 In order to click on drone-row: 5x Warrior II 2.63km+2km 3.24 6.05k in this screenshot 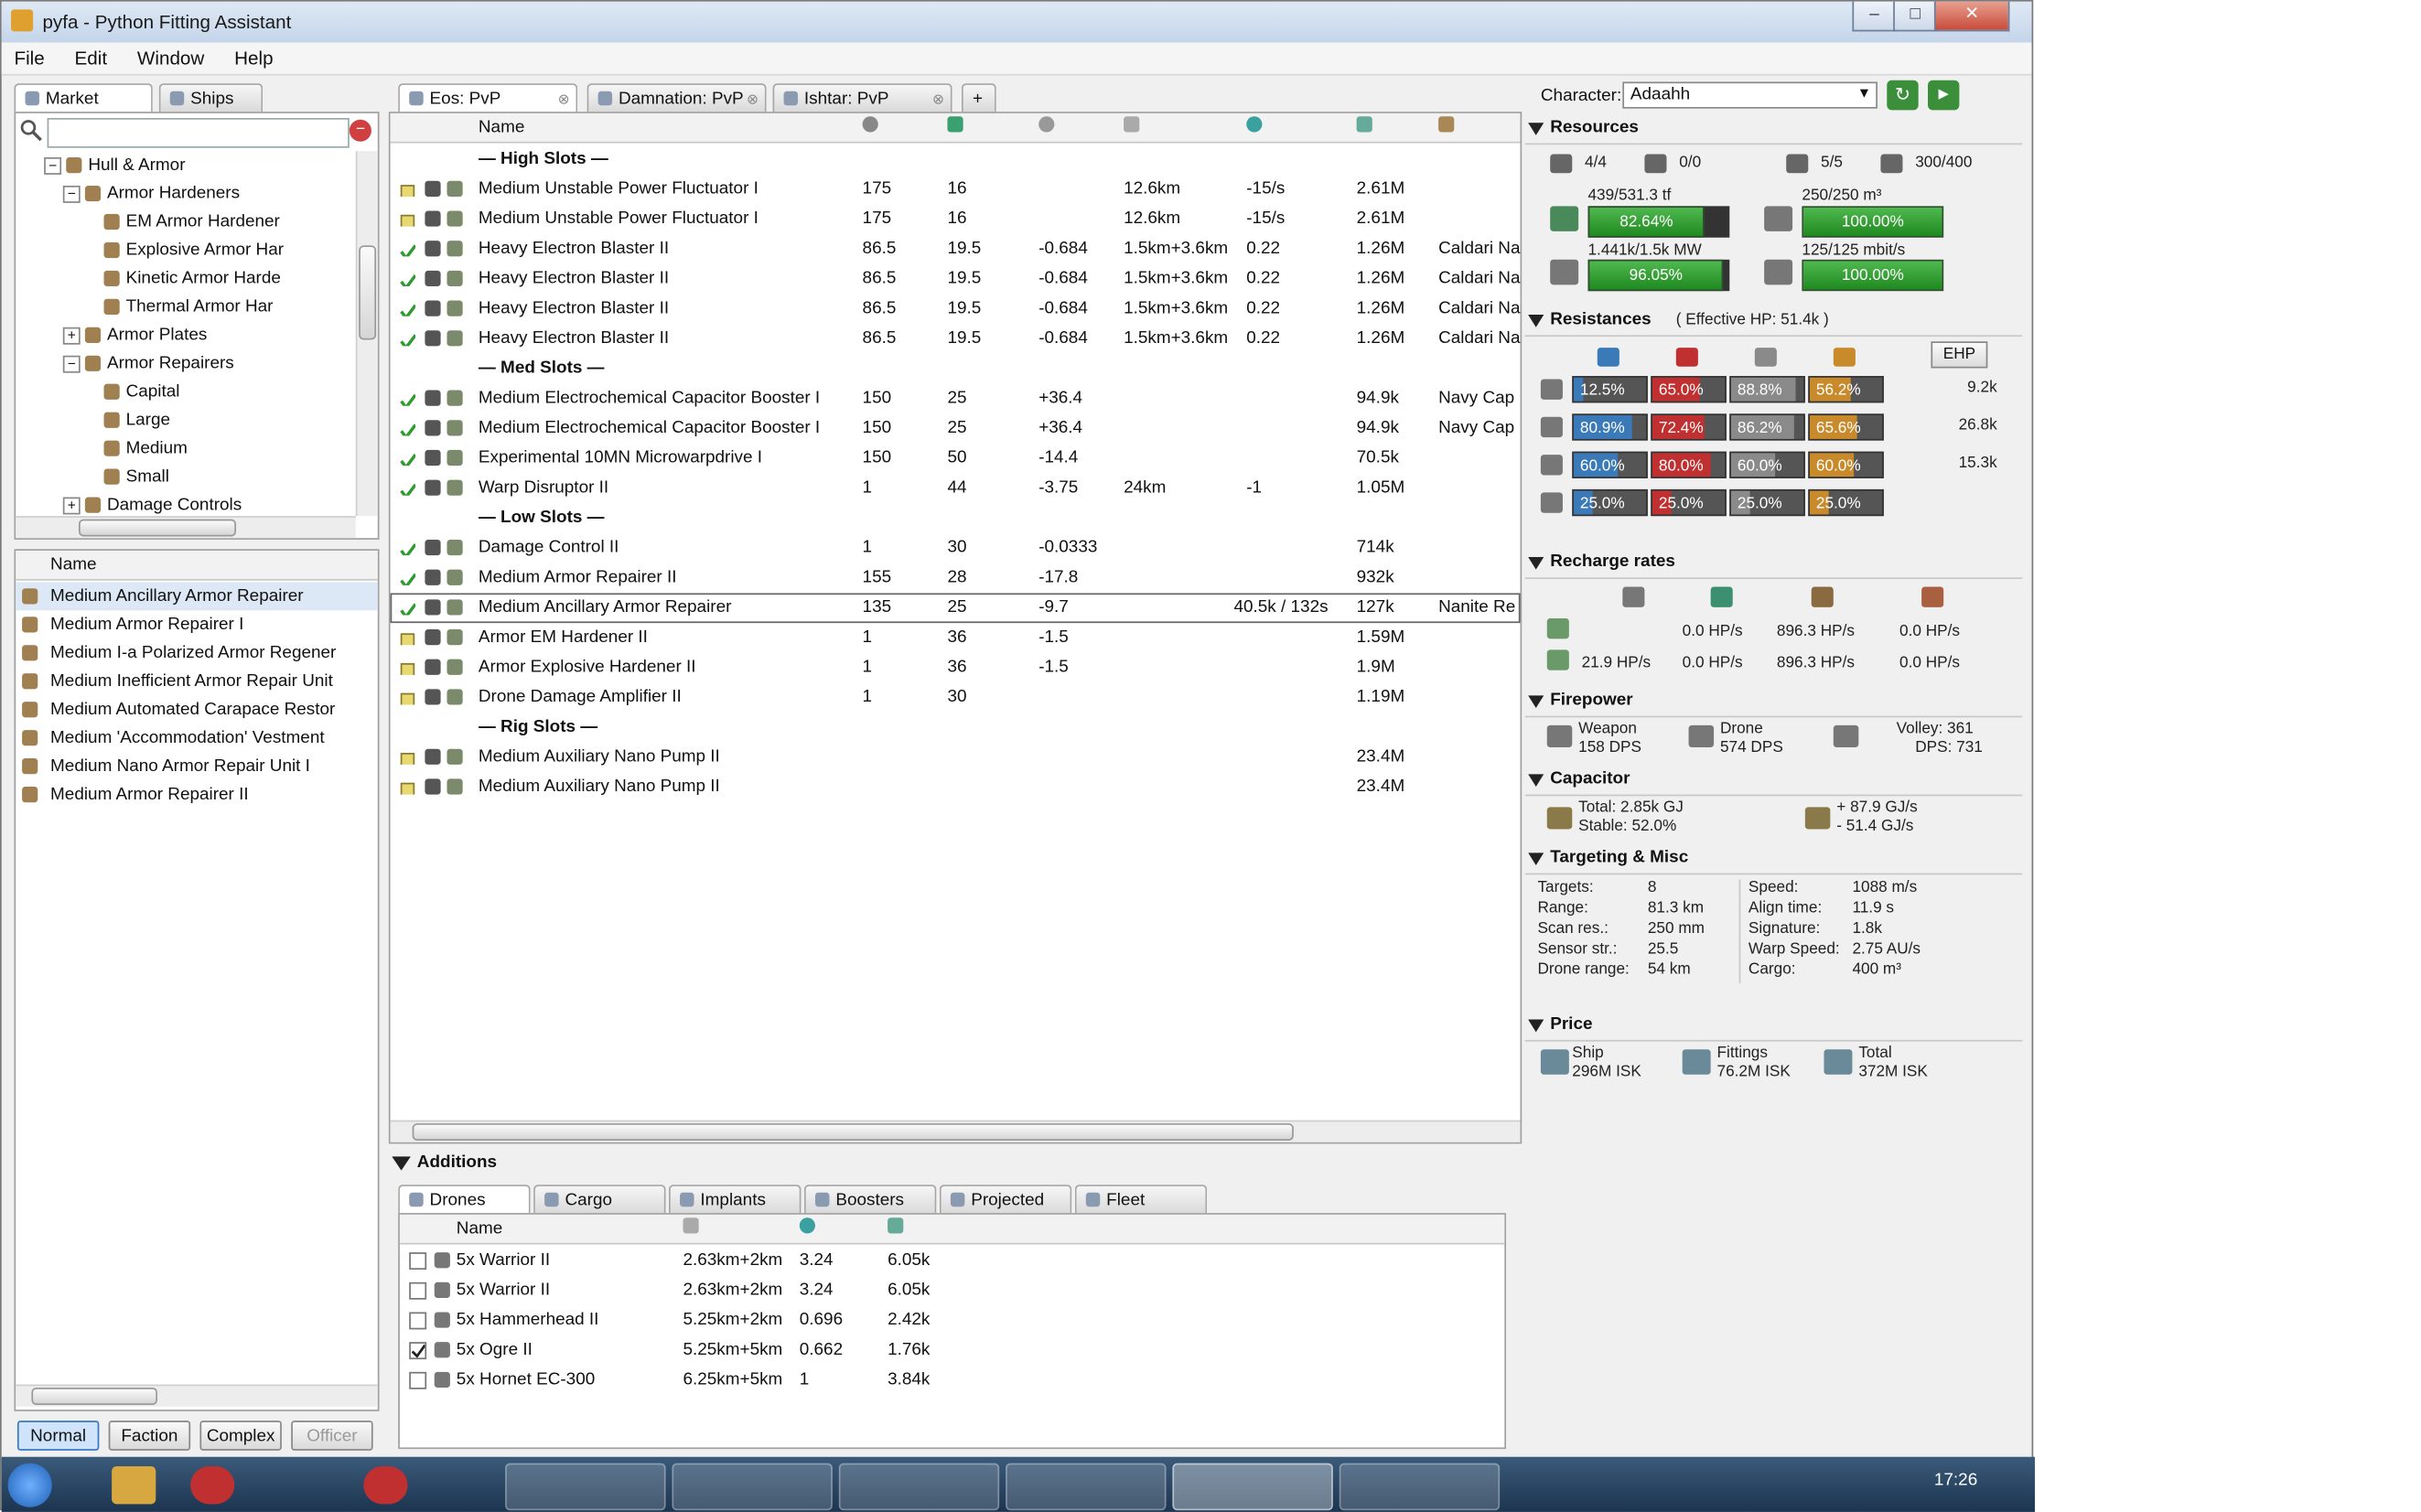, I will do `click(952, 1261)`.